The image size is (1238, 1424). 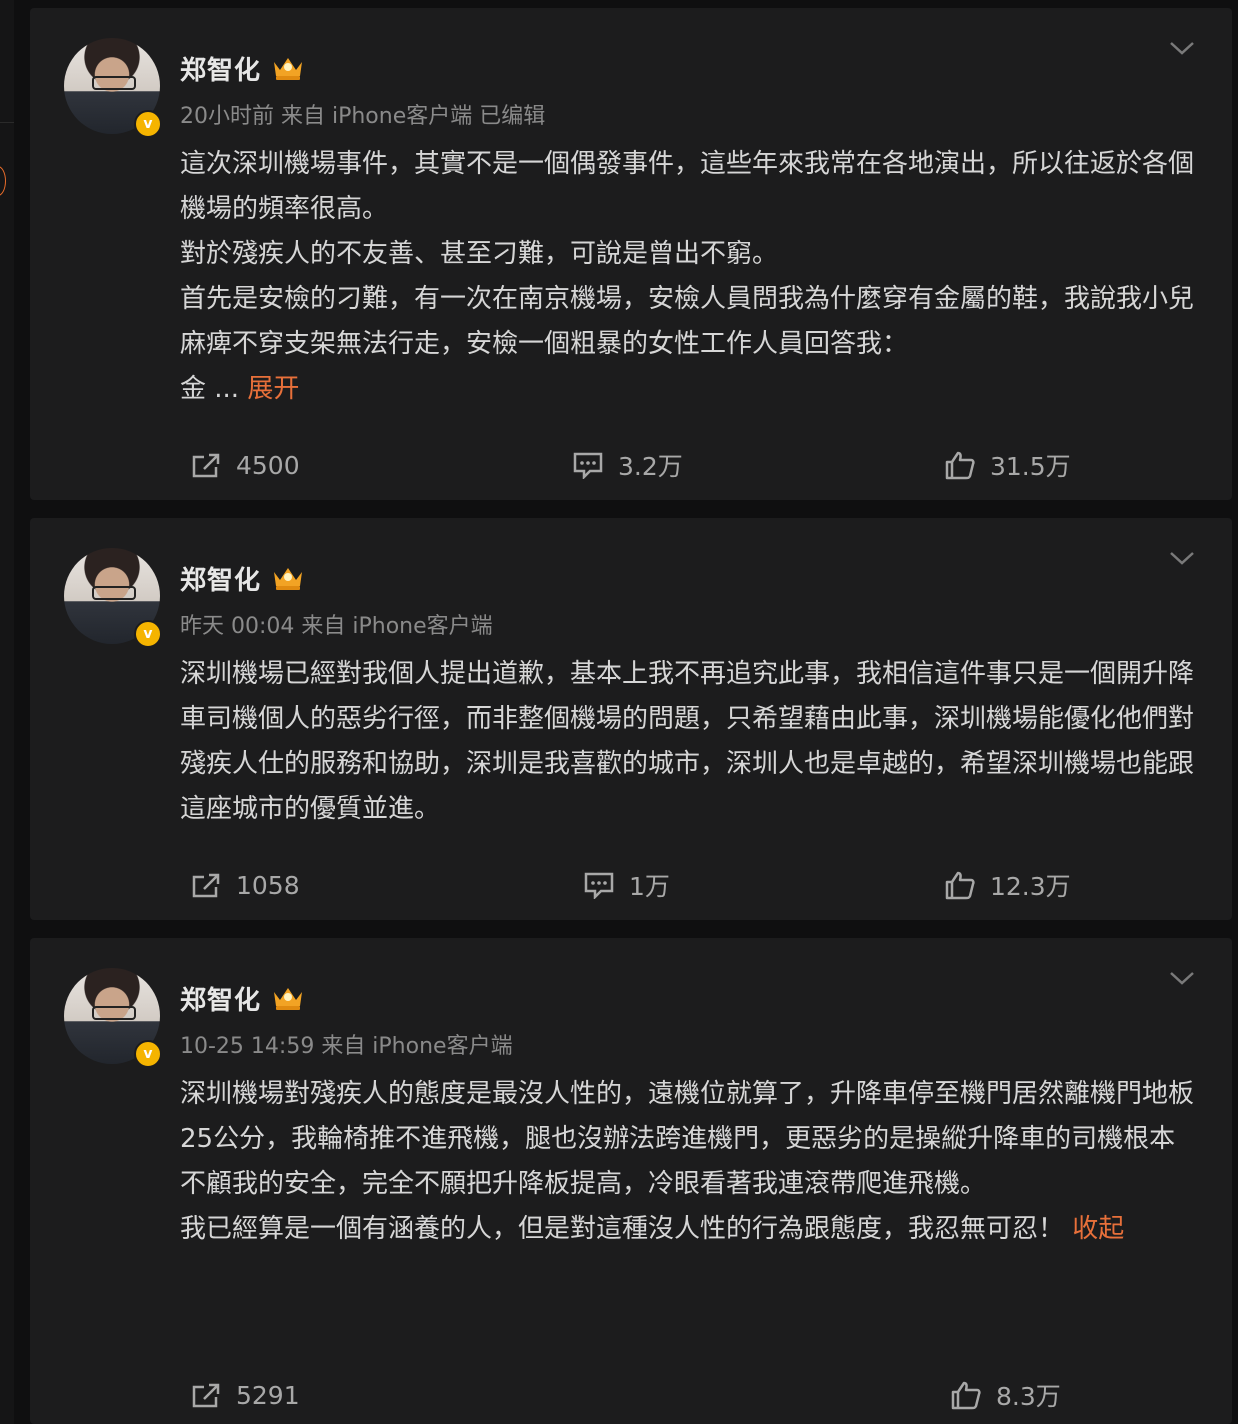 I want to click on action-bar: 5291 8.3万, so click(x=631, y=1395).